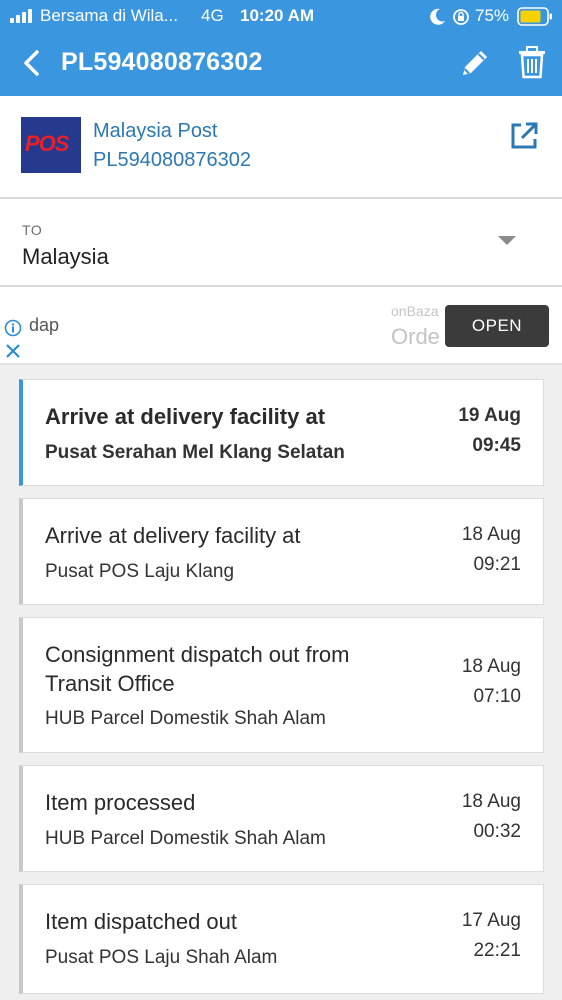 This screenshot has height=1000, width=562. What do you see at coordinates (497, 831) in the screenshot?
I see `event-time: 00:32` at bounding box center [497, 831].